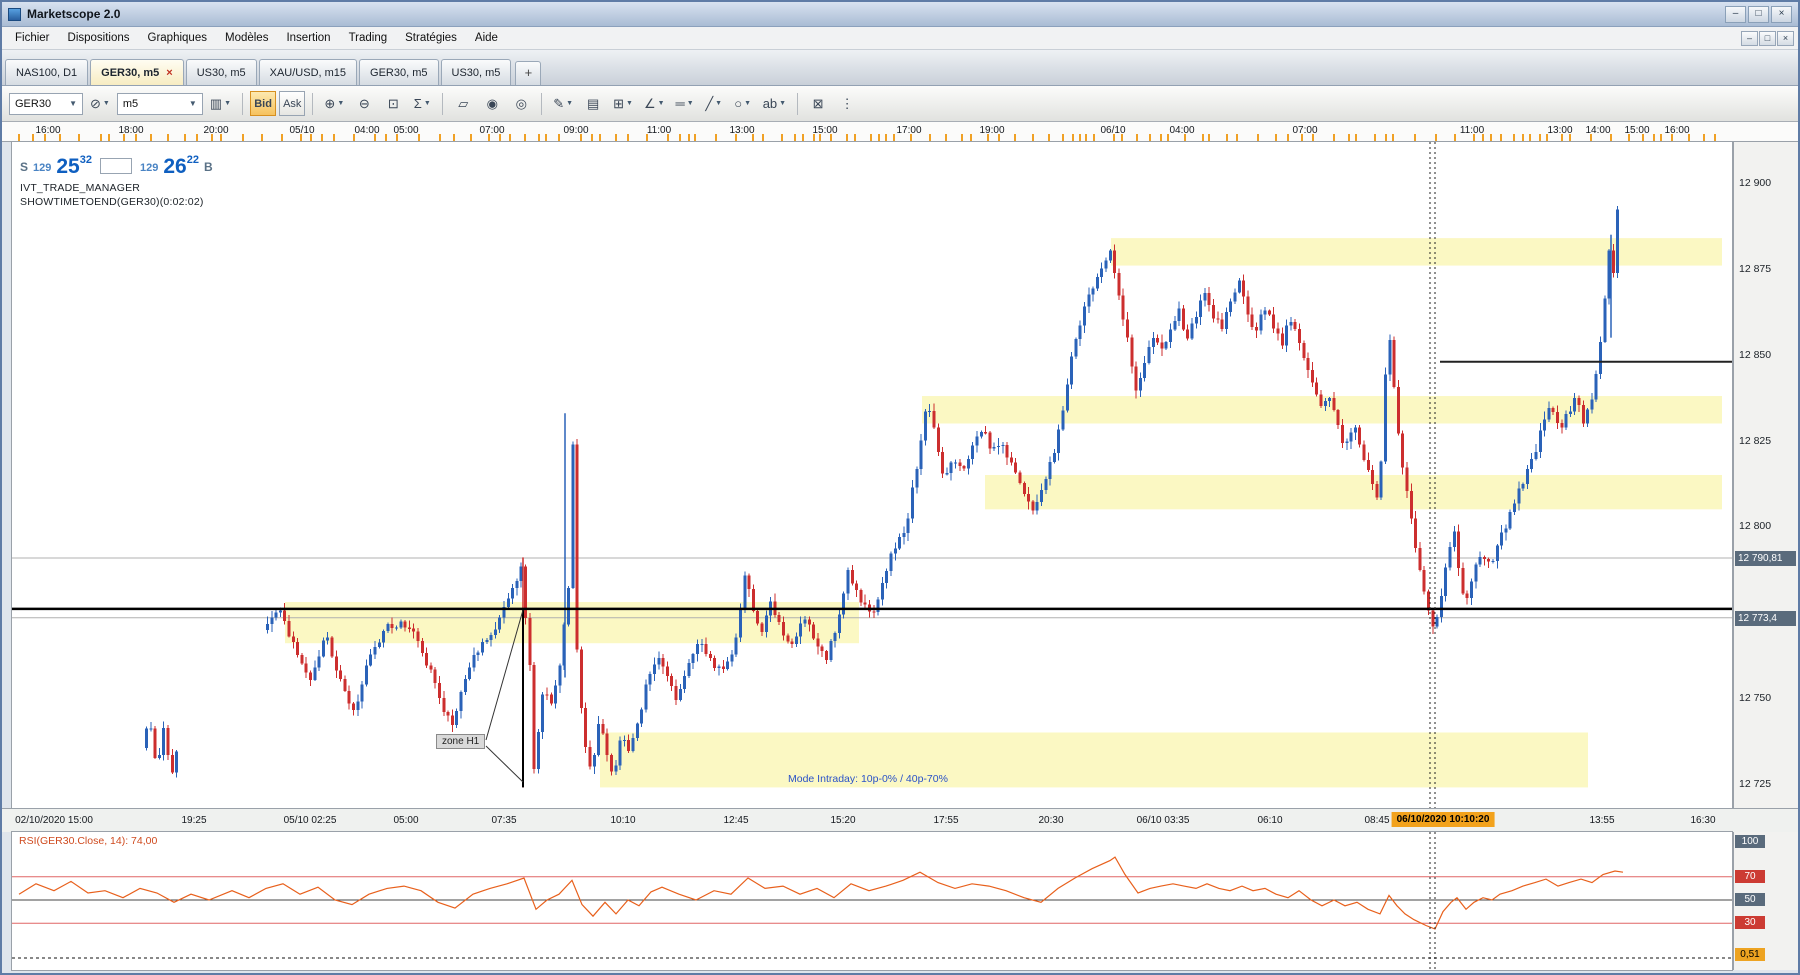 This screenshot has width=1800, height=975. I want to click on sell-big-figure: 129, so click(42, 169).